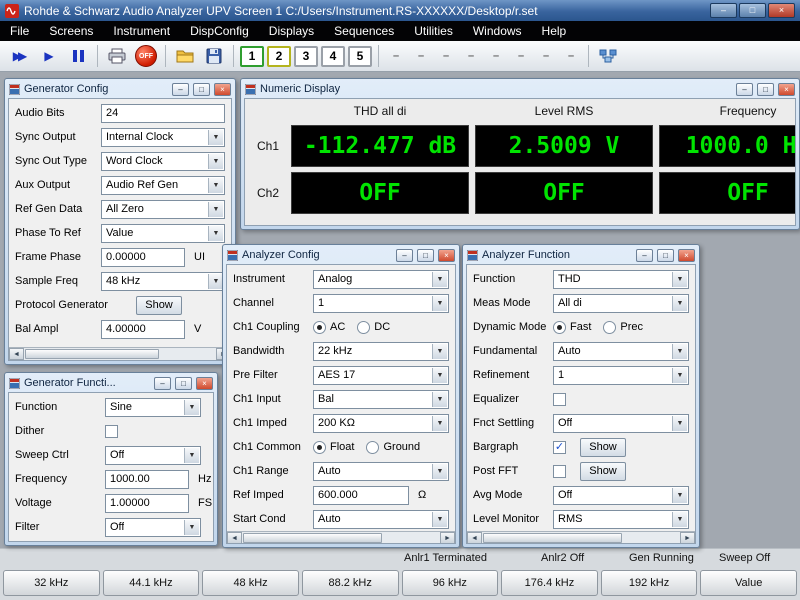  Describe the element at coordinates (111, 431) in the screenshot. I see `dither-checkbox` at that location.